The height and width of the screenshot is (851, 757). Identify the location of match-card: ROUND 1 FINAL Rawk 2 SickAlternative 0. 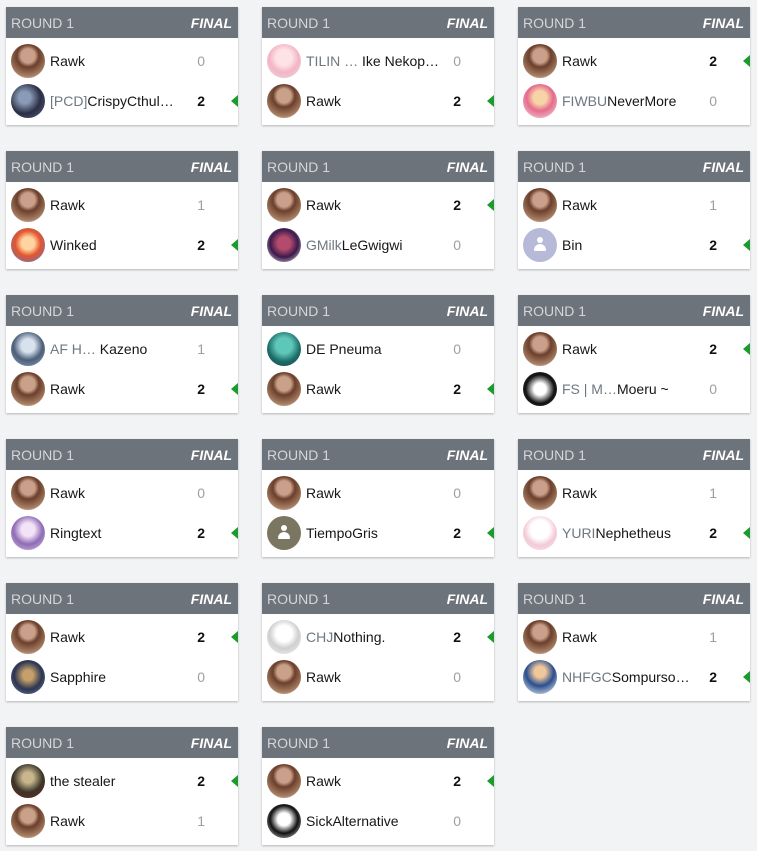
(378, 786).